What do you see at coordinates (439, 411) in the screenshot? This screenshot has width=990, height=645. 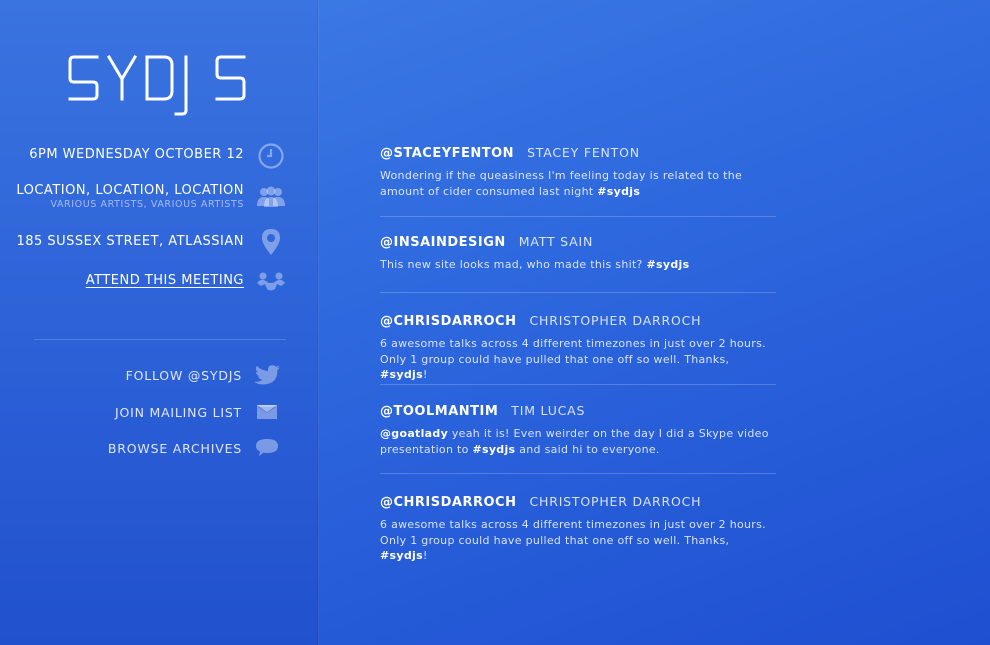 I see `tweet-handle: @TOOLMANTIM` at bounding box center [439, 411].